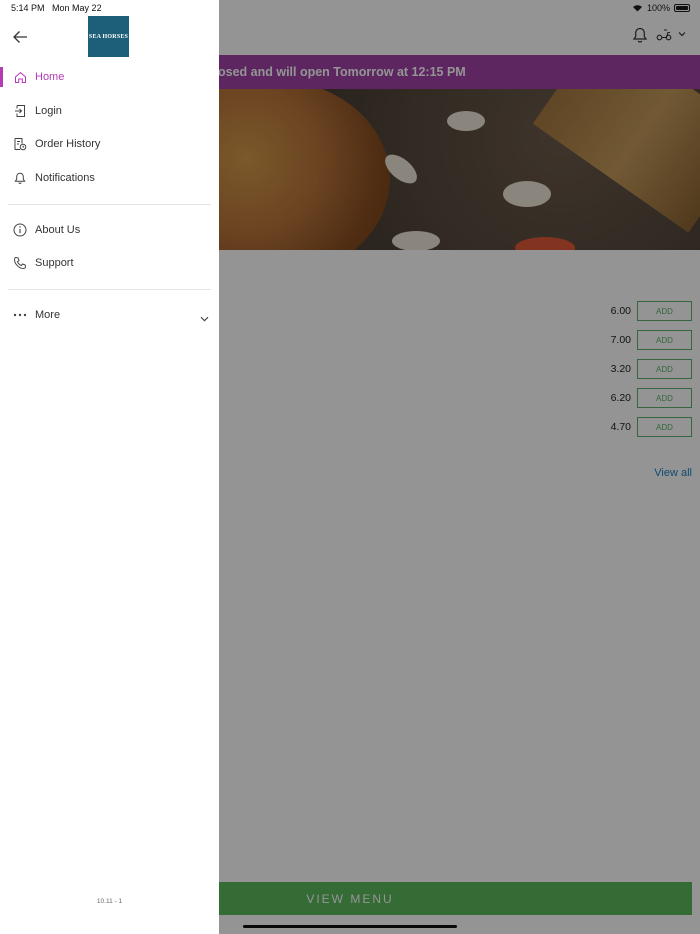 This screenshot has width=700, height=934. Describe the element at coordinates (109, 111) in the screenshot. I see `menu-item-login: Login` at that location.